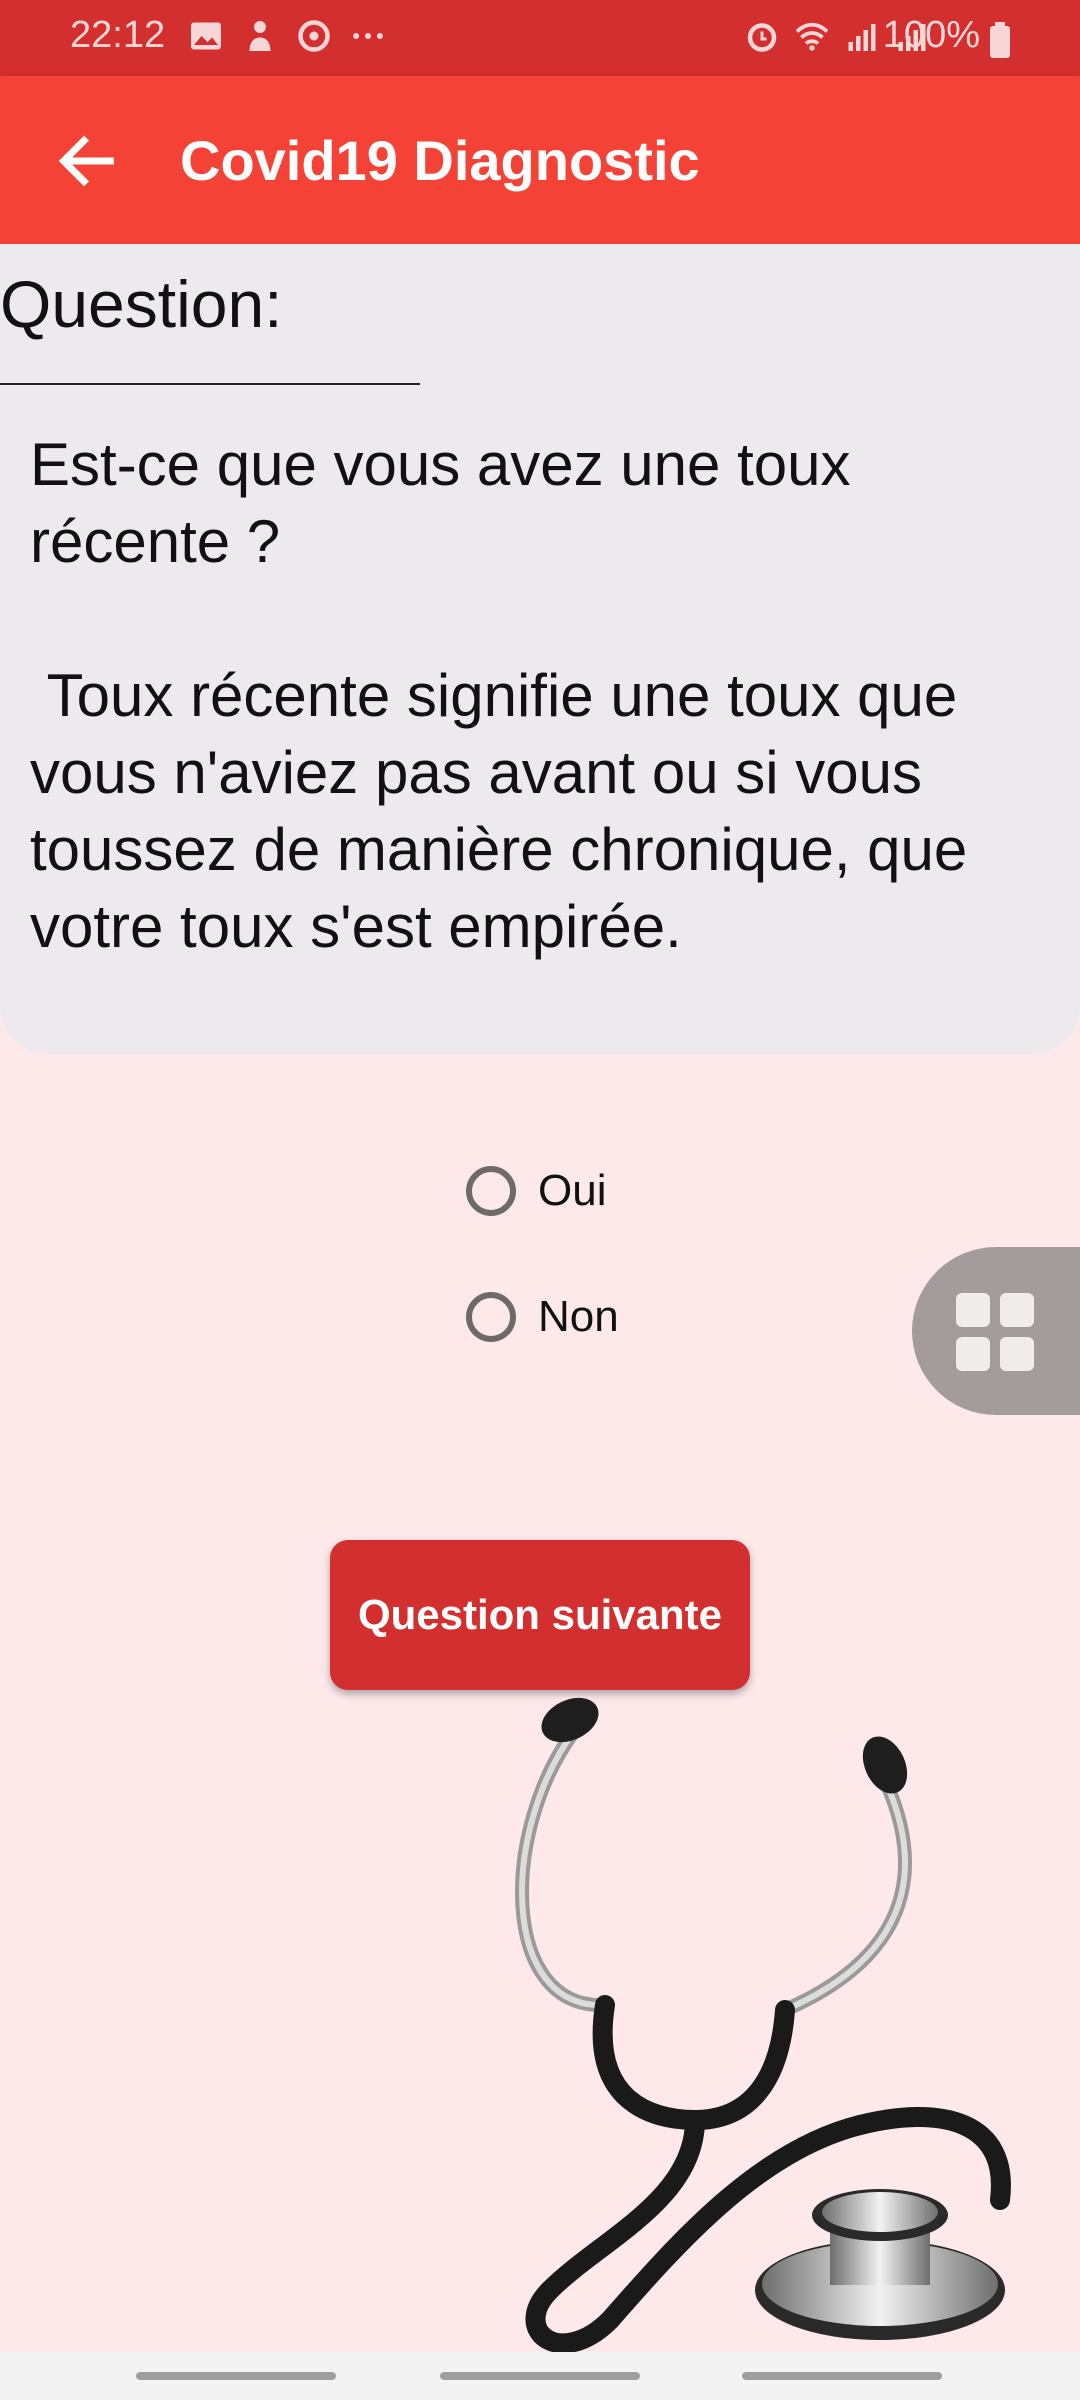  I want to click on battery-percent: 100%, so click(931, 35).